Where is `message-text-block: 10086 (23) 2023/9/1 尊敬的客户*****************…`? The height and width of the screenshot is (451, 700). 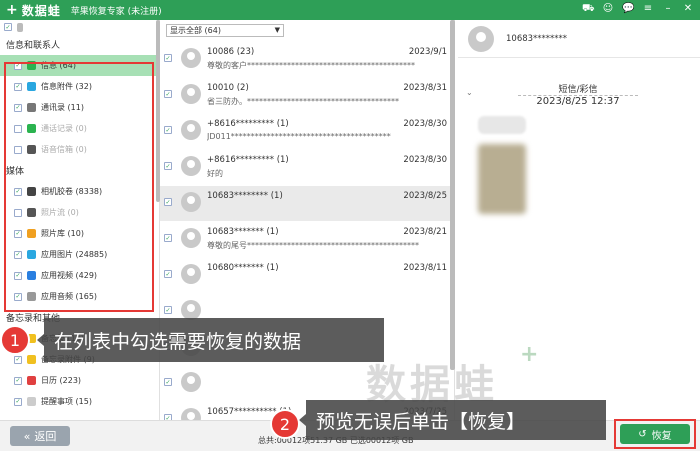
message-text-block: 10086 (23) 2023/9/1 尊敬的客户*****************… is located at coordinates (327, 59).